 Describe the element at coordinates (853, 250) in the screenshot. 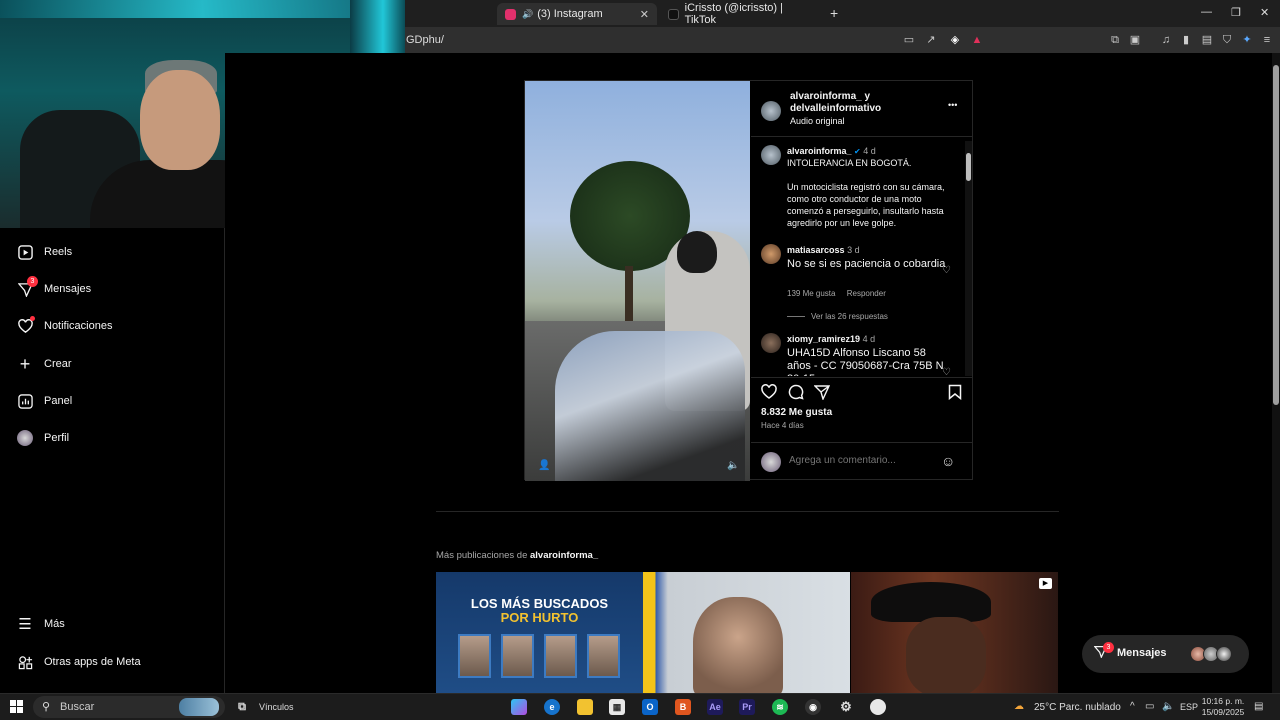

I see `comment-time: 3 d` at that location.